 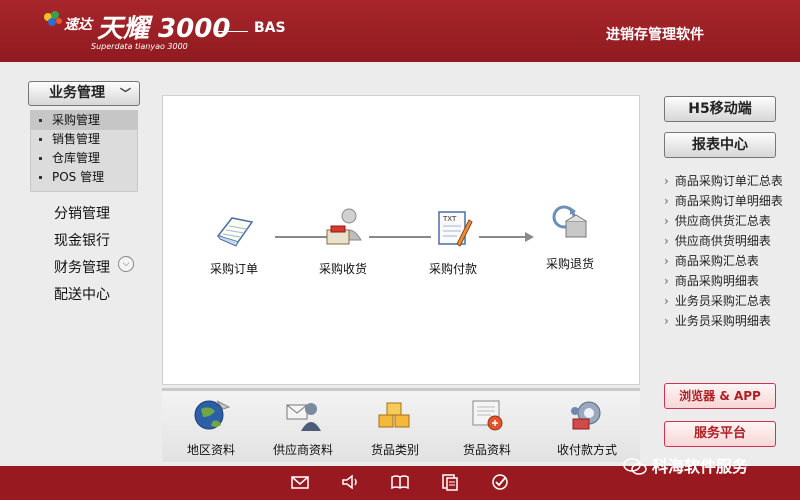 What do you see at coordinates (78, 177) in the screenshot?
I see `submenu-label: POS 管理` at bounding box center [78, 177].